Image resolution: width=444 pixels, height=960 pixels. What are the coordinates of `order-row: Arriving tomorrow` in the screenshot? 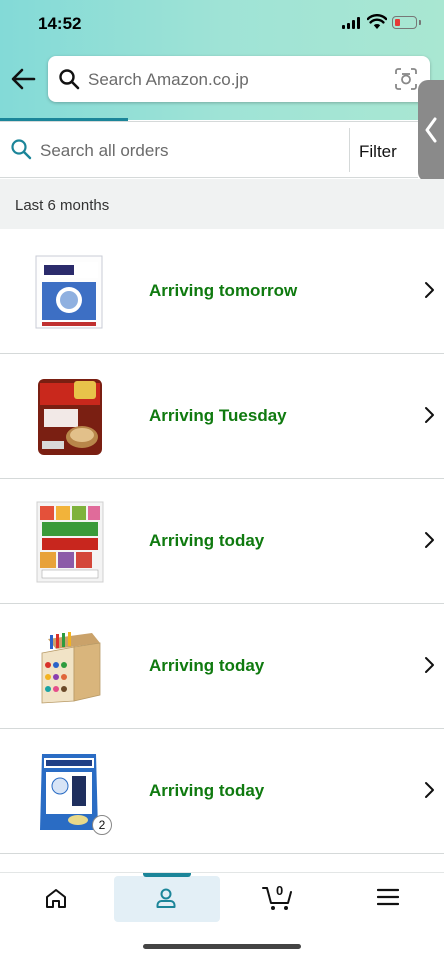 It's located at (222, 291).